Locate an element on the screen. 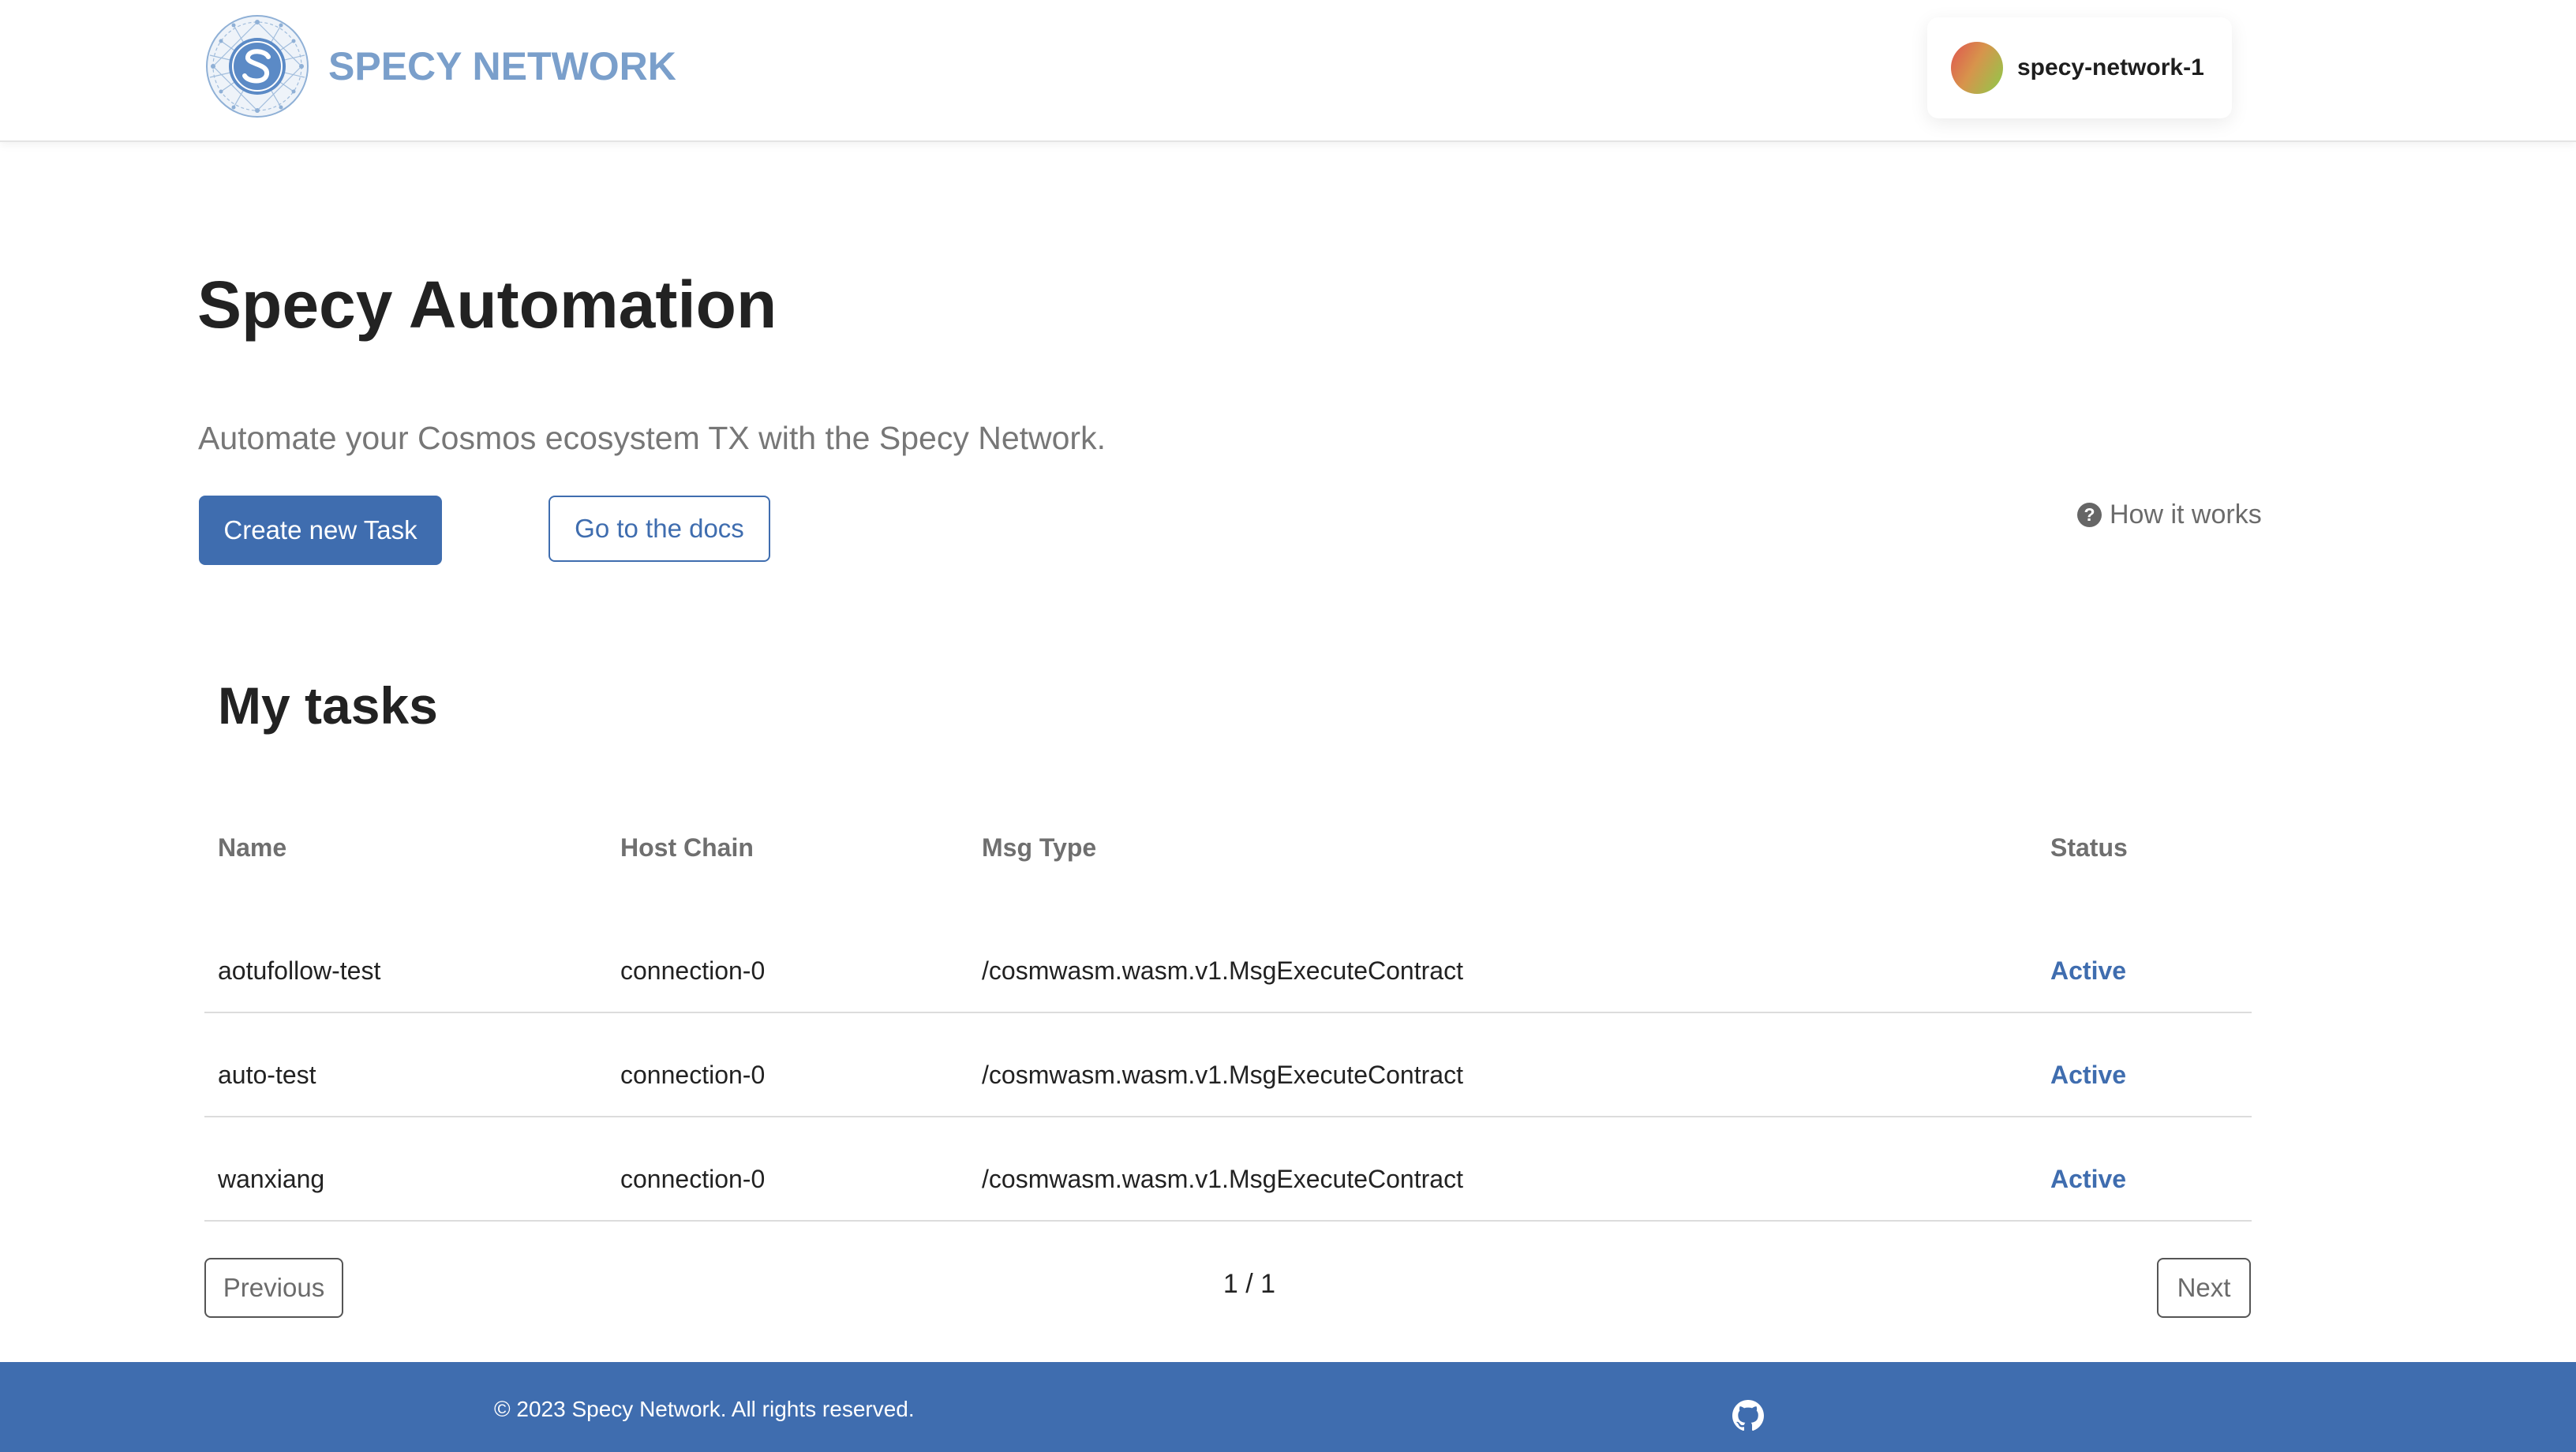 This screenshot has height=1452, width=2576. top-header: SPECY NETWORK specy-network-1 is located at coordinates (1288, 71).